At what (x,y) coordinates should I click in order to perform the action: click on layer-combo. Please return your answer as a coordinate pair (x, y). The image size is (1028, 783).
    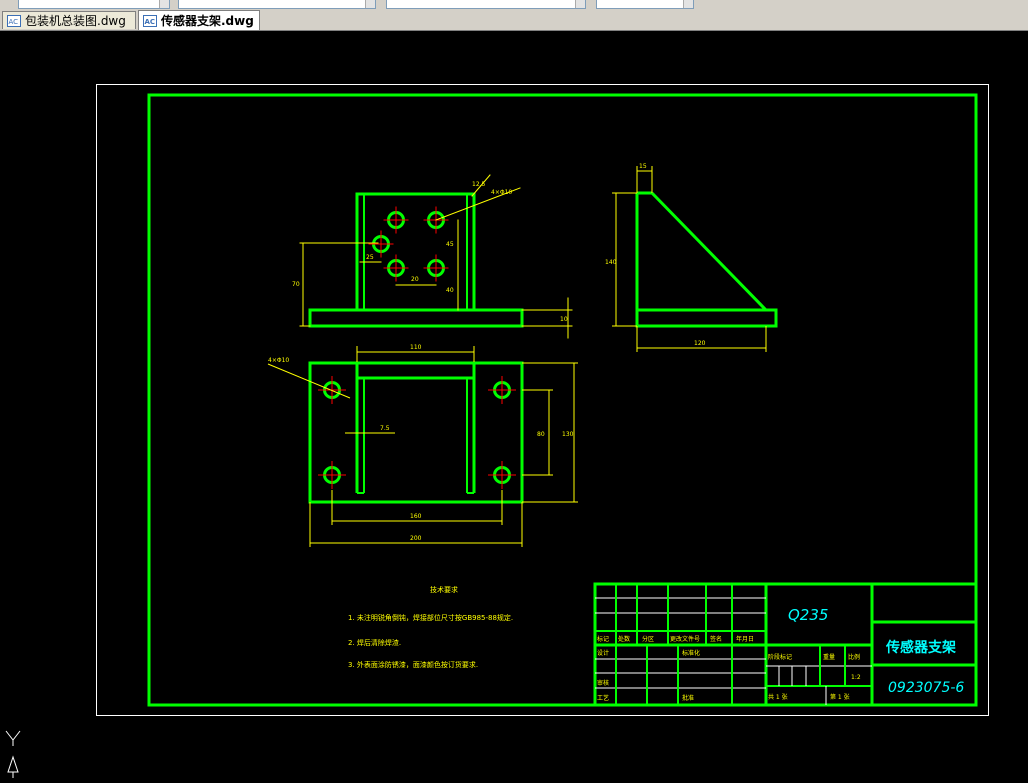
    Looking at the image, I should click on (94, 4).